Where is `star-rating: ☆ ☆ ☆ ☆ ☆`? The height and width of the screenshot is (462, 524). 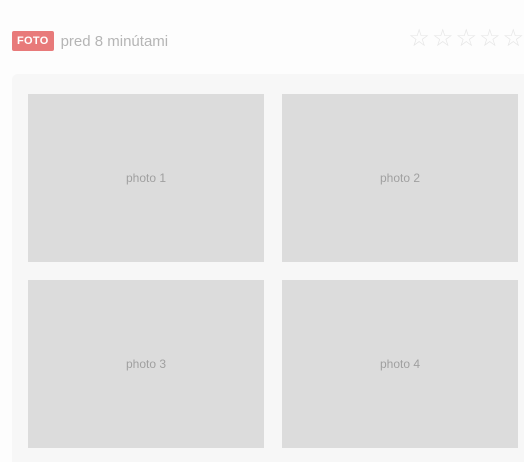 star-rating: ☆ ☆ ☆ ☆ ☆ is located at coordinates (466, 39).